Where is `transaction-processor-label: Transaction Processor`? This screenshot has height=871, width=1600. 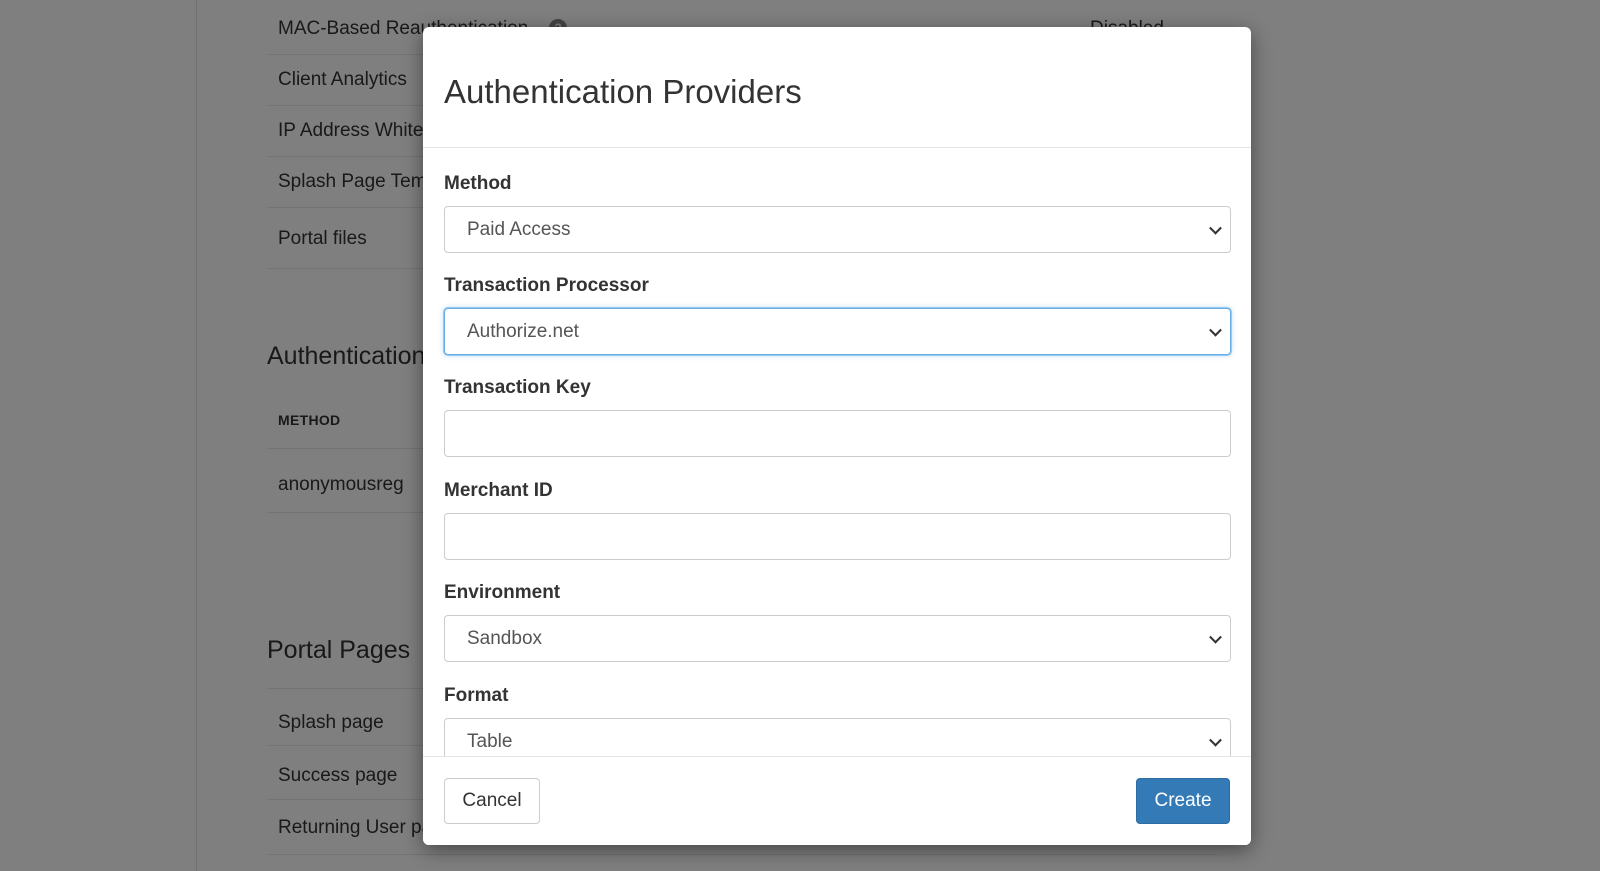 transaction-processor-label: Transaction Processor is located at coordinates (546, 285).